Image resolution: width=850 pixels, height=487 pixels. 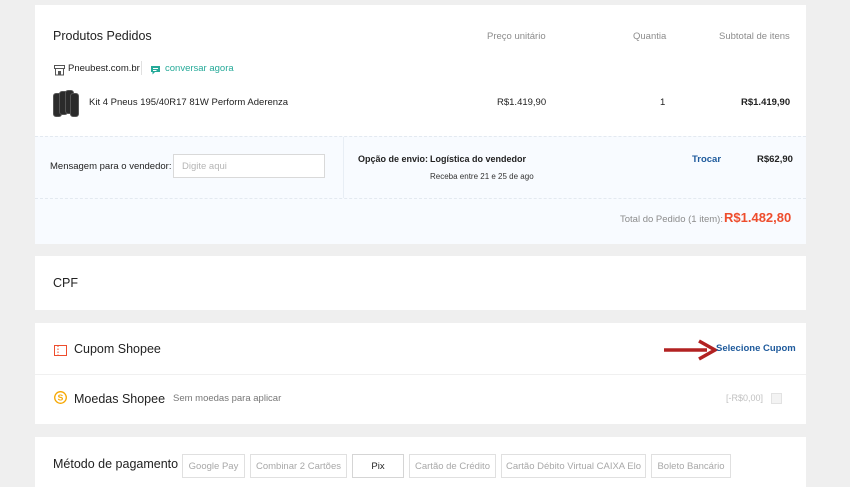 What do you see at coordinates (775, 159) in the screenshot?
I see `shipping-price: R$62,90` at bounding box center [775, 159].